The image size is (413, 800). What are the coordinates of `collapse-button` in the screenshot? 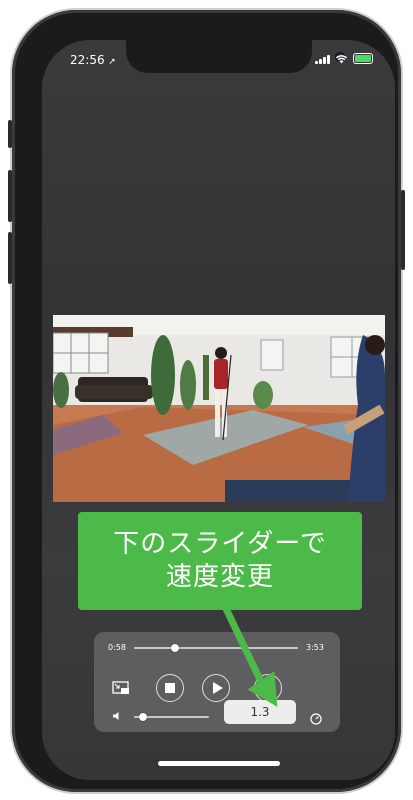 It's located at (268, 688).